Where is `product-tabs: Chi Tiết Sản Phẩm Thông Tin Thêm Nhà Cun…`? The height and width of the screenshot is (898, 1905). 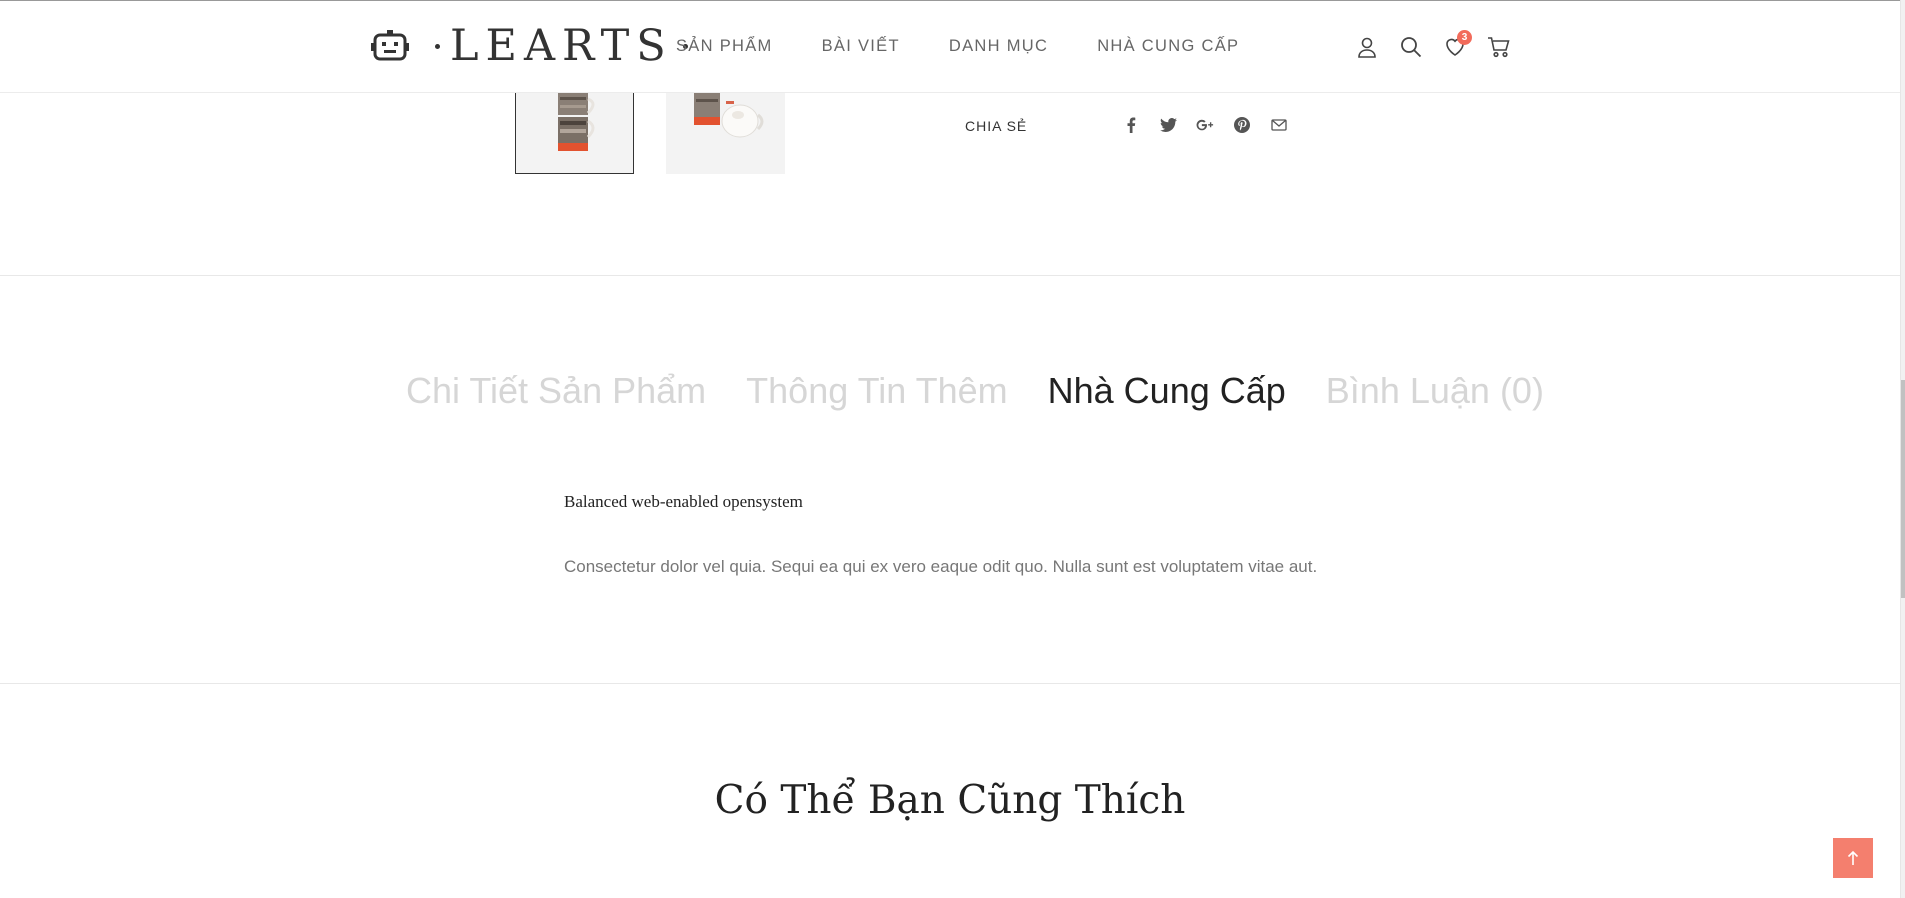 product-tabs: Chi Tiết Sản Phẩm Thông Tin Thêm Nhà Cun… is located at coordinates (995, 391).